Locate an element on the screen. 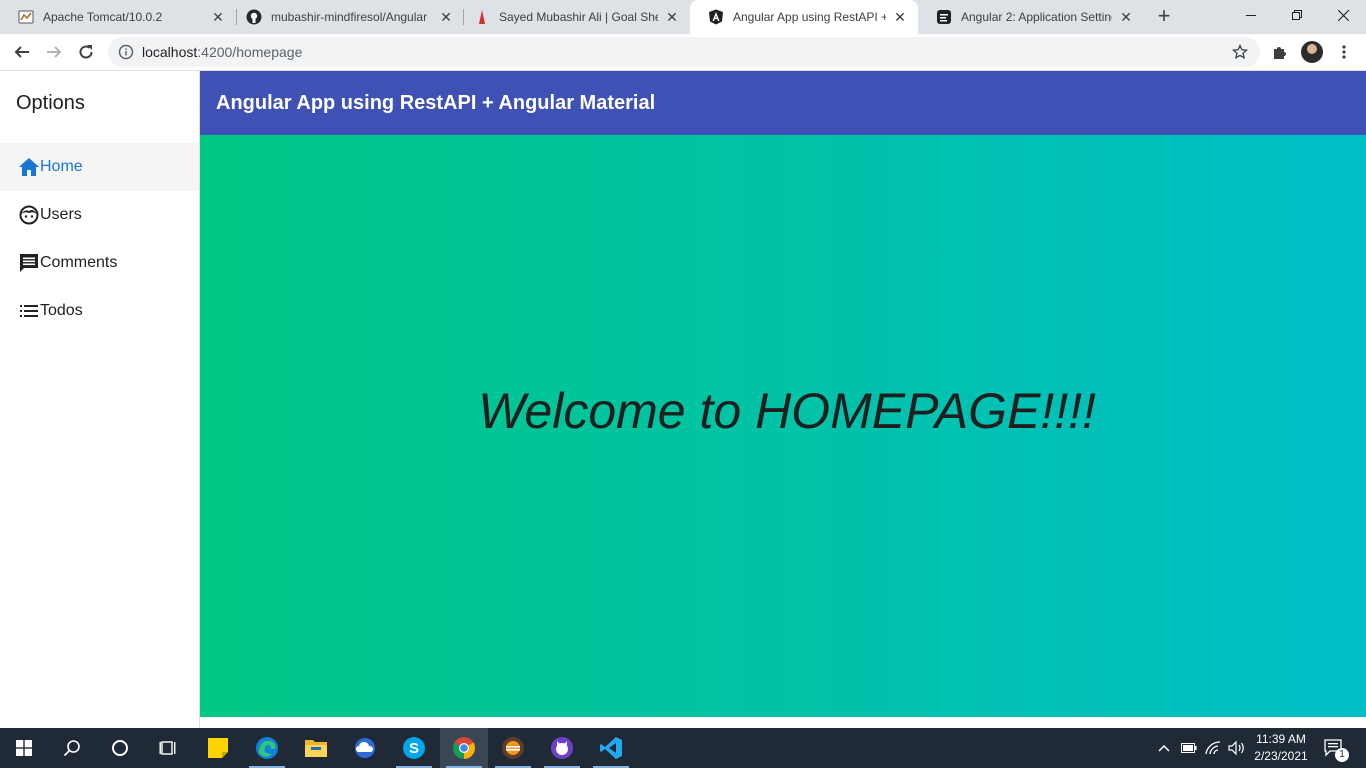 Image resolution: width=1366 pixels, height=768 pixels. github-desktop-app is located at coordinates (562, 748).